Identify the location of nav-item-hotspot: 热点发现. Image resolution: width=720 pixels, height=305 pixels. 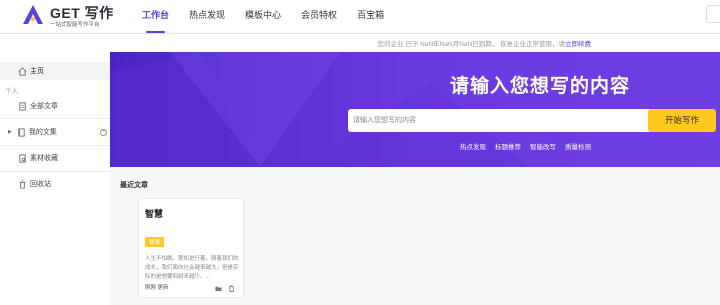
(207, 17).